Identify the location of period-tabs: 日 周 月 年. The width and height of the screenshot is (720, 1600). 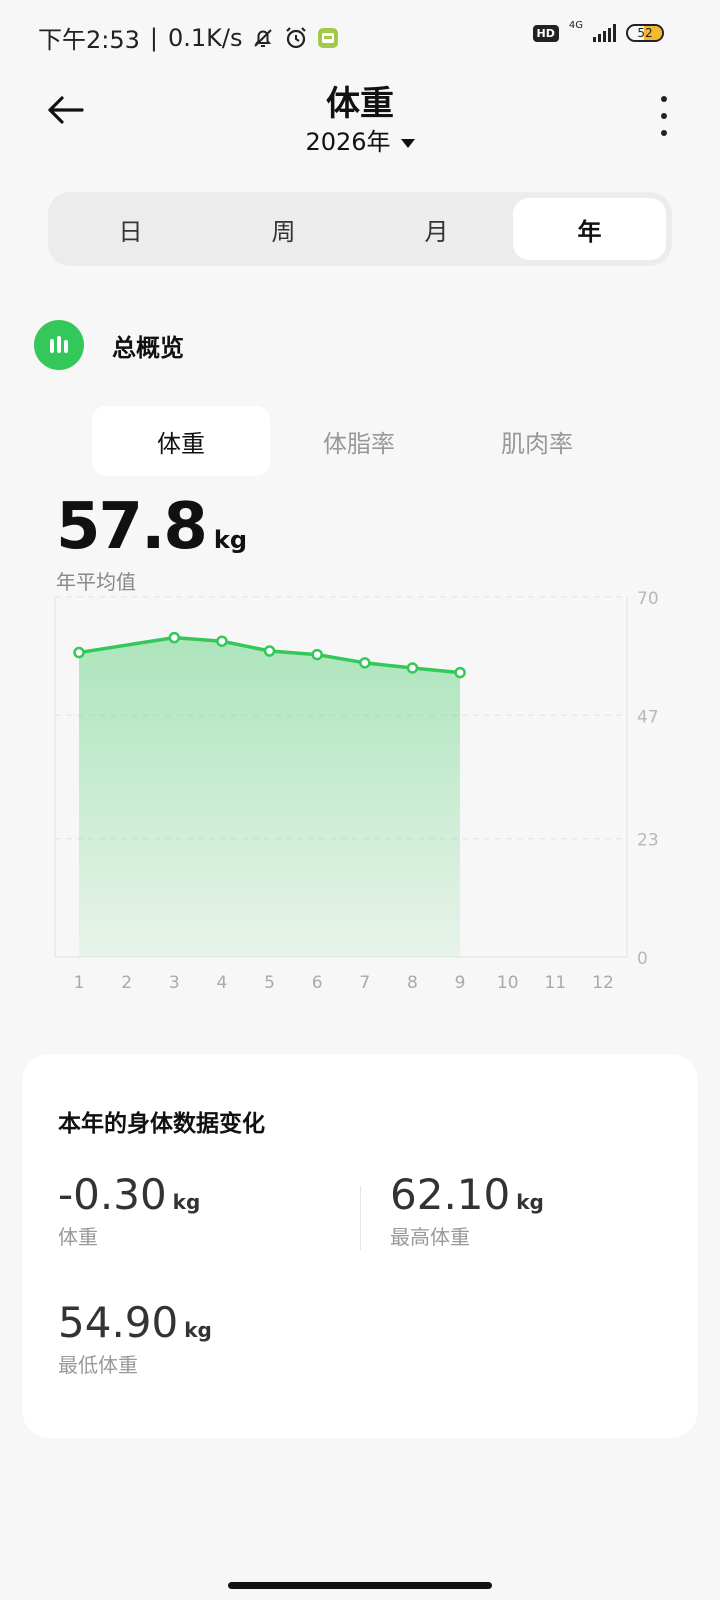
(360, 229).